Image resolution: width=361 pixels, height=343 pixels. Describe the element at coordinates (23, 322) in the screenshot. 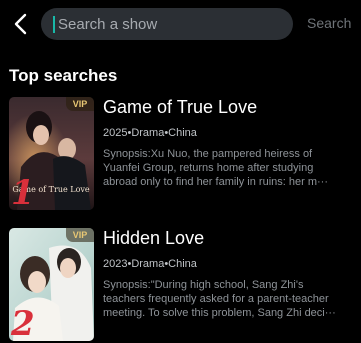

I see `rank-number: 2` at that location.